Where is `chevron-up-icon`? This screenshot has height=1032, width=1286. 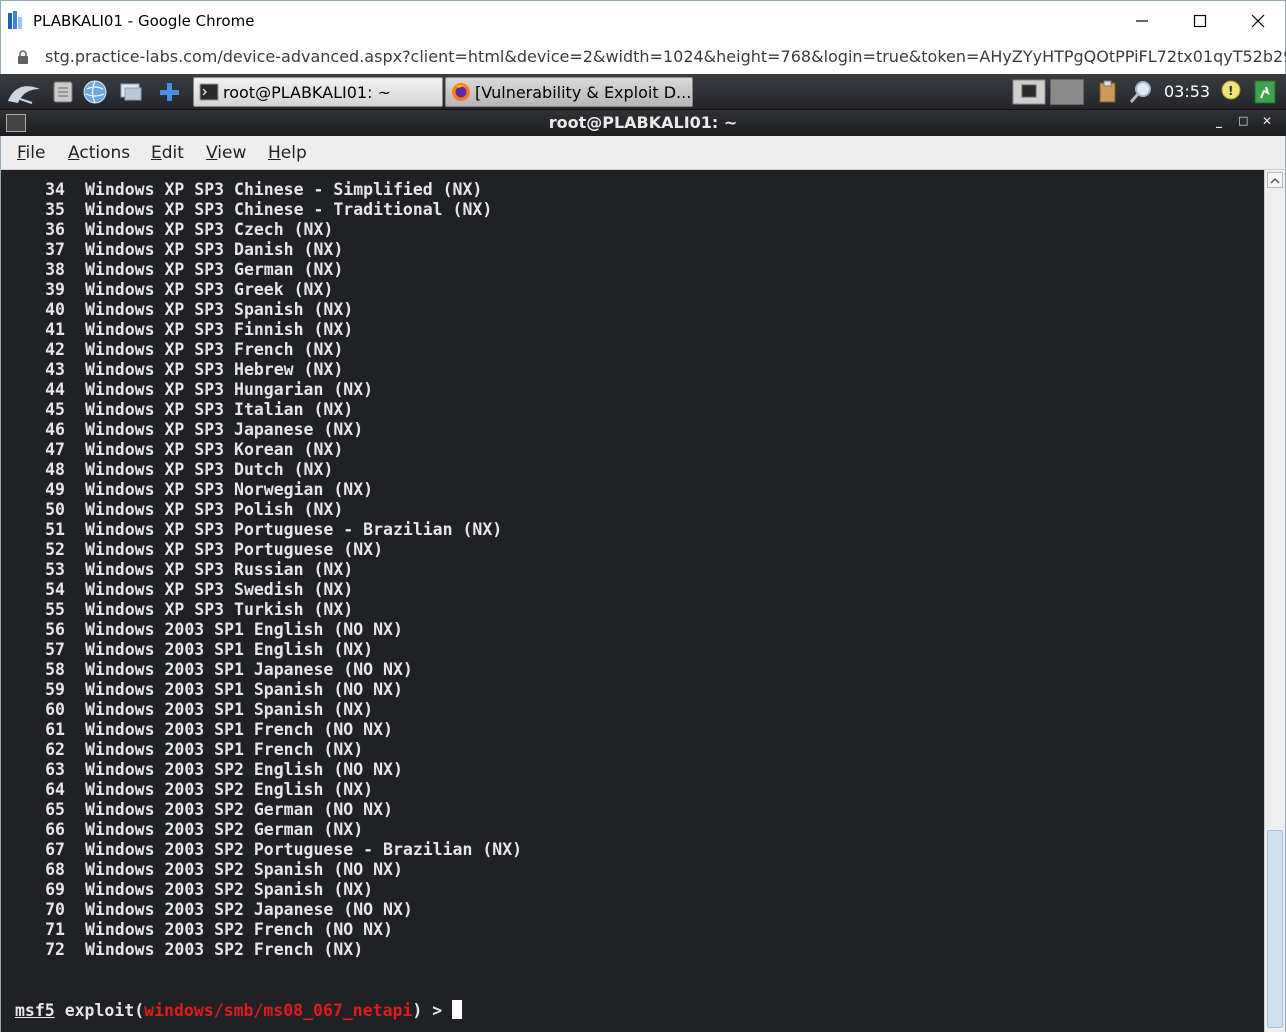 chevron-up-icon is located at coordinates (1275, 180).